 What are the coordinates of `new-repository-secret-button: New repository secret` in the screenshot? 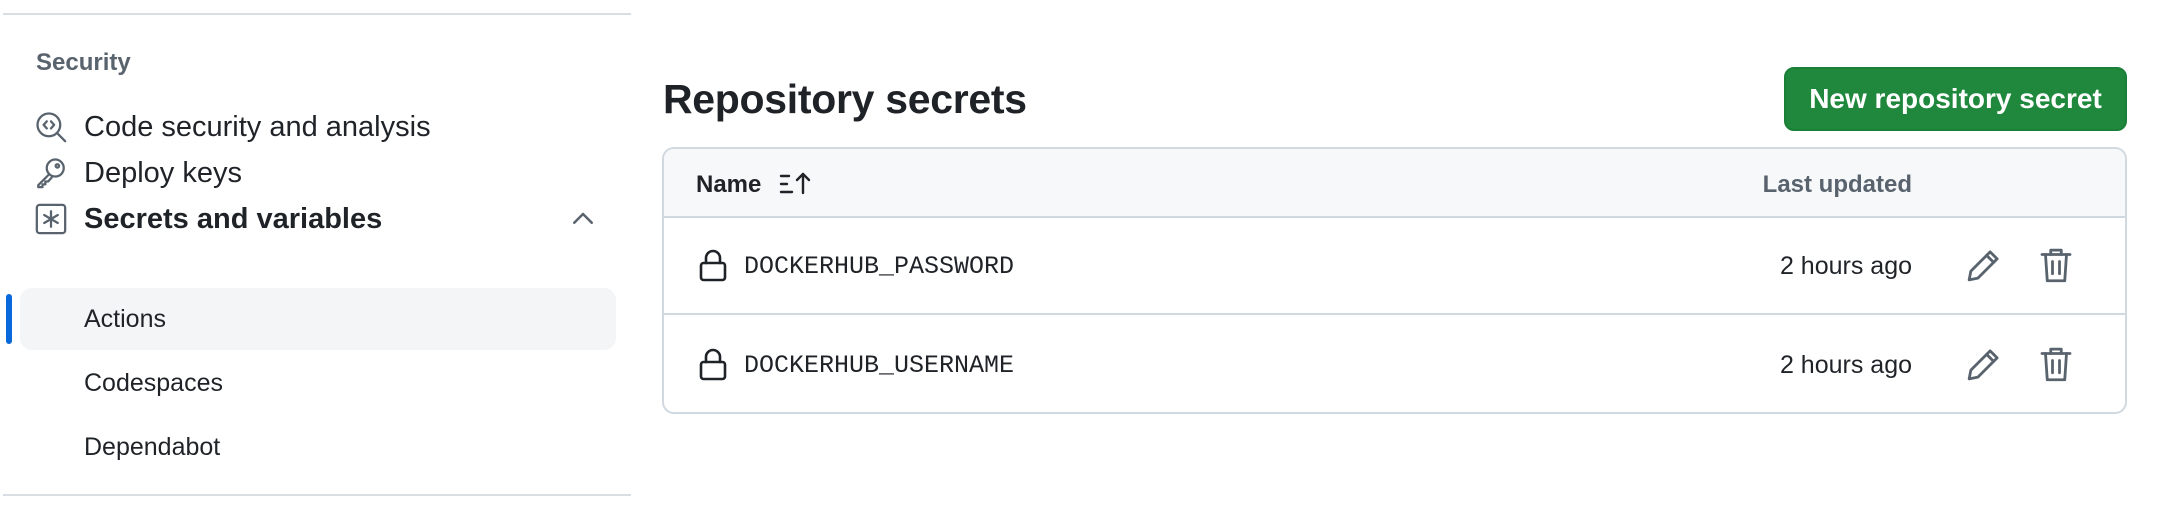 It's located at (1955, 99).